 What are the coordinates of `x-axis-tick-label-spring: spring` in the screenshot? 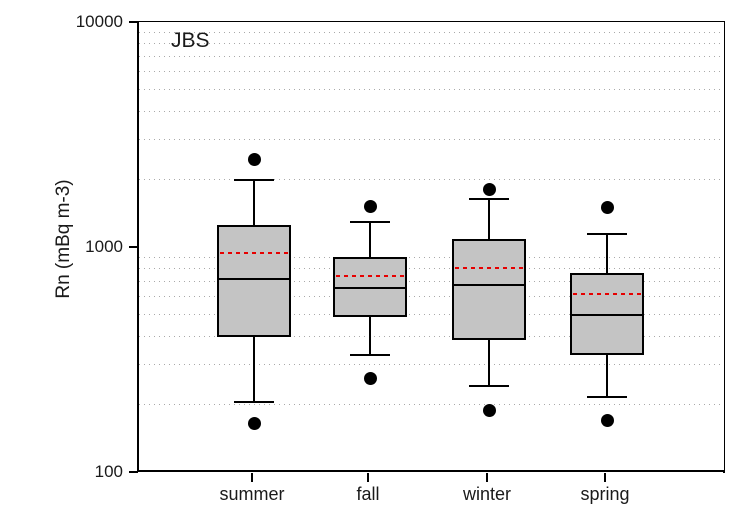 It's located at (605, 494).